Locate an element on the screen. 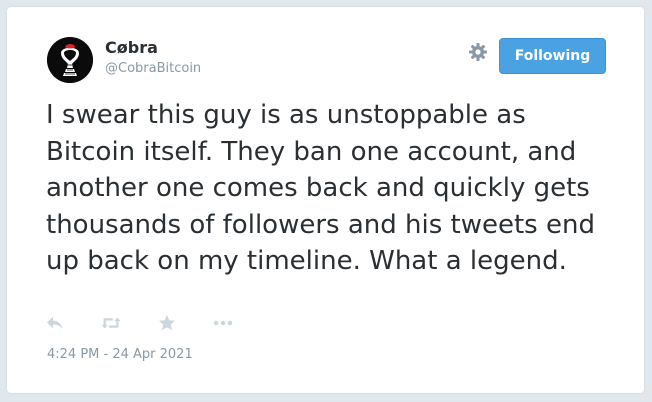 The width and height of the screenshot is (652, 402). retweet-icon is located at coordinates (111, 323).